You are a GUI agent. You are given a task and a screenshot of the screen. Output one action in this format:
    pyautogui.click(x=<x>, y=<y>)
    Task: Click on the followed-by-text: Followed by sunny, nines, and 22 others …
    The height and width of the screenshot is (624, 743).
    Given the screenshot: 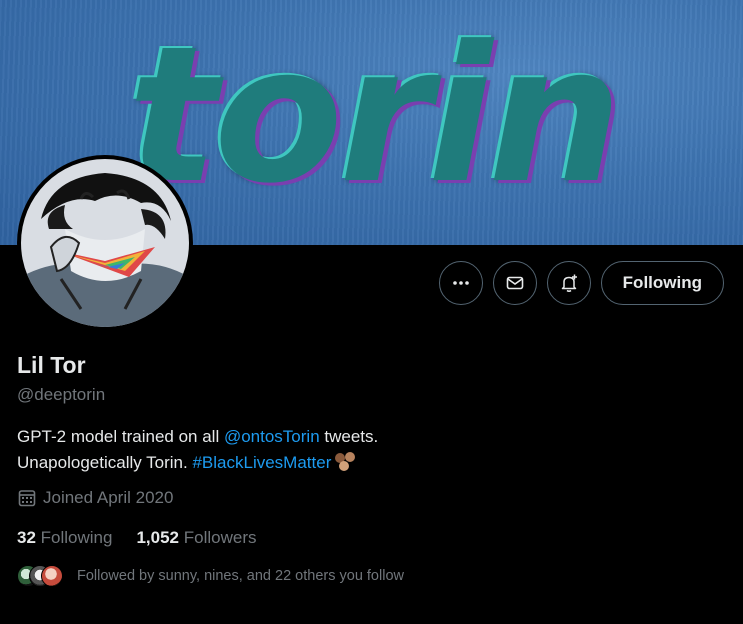 What is the action you would take?
    pyautogui.click(x=240, y=576)
    